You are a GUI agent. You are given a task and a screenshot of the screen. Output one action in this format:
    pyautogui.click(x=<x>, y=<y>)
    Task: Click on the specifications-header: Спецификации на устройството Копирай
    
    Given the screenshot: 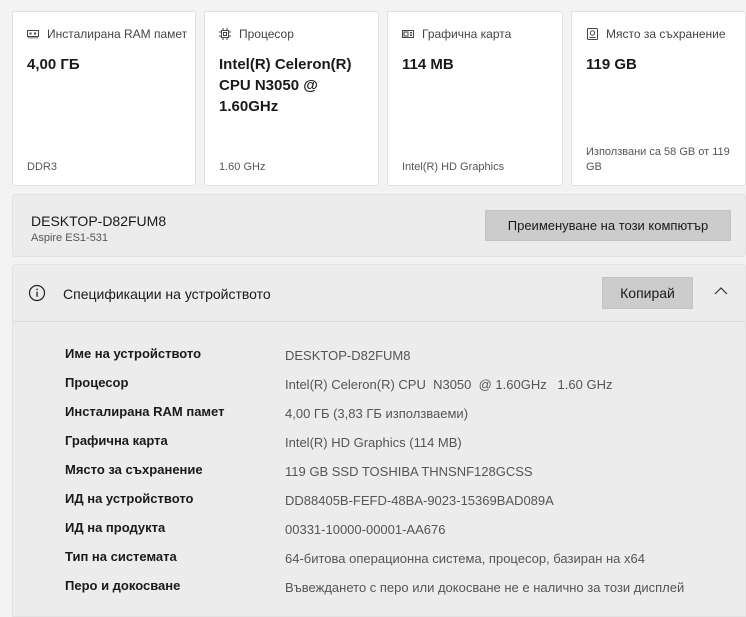 What is the action you would take?
    pyautogui.click(x=379, y=293)
    